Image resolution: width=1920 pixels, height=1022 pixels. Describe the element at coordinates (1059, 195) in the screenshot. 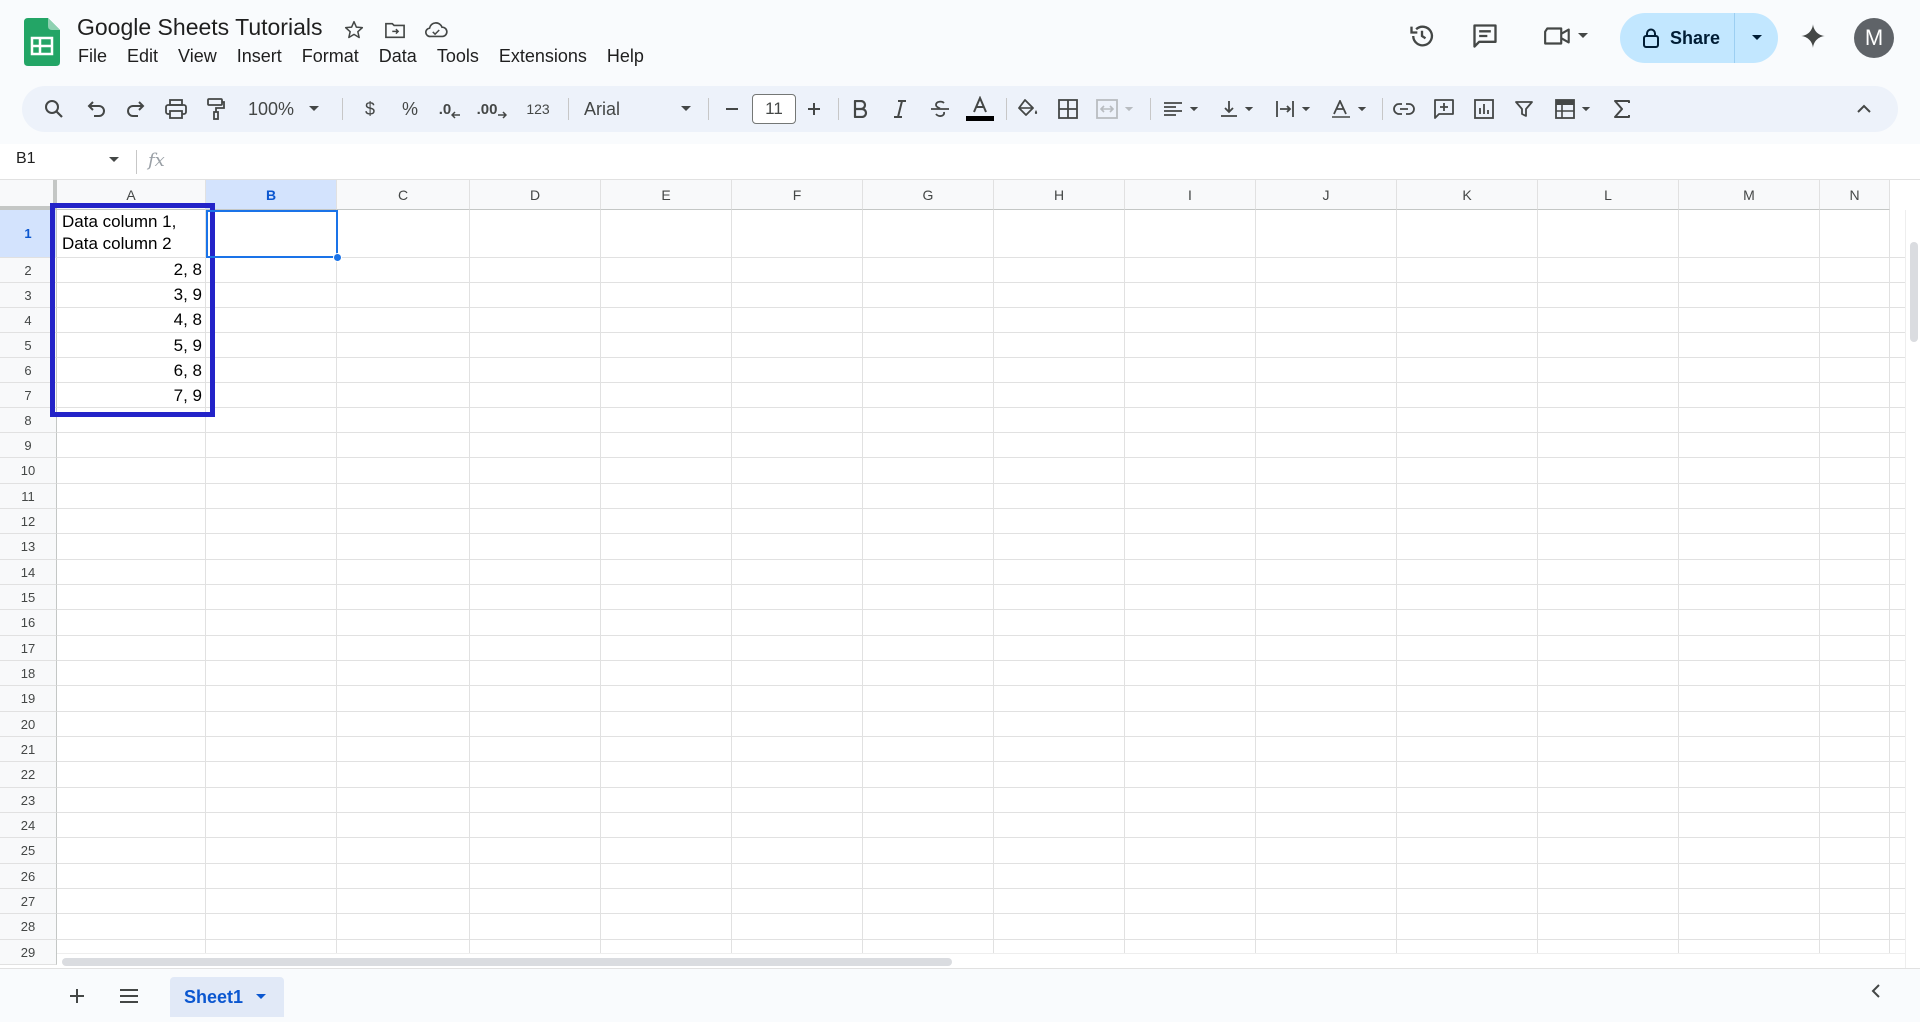

I see `column-header-h: H` at that location.